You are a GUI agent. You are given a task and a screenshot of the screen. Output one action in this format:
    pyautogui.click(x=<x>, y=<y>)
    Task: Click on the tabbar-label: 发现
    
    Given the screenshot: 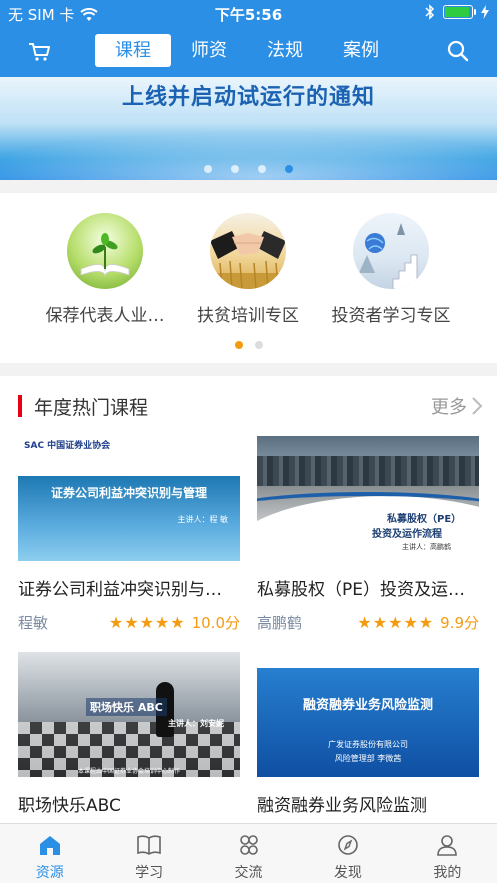 What is the action you would take?
    pyautogui.click(x=347, y=873)
    